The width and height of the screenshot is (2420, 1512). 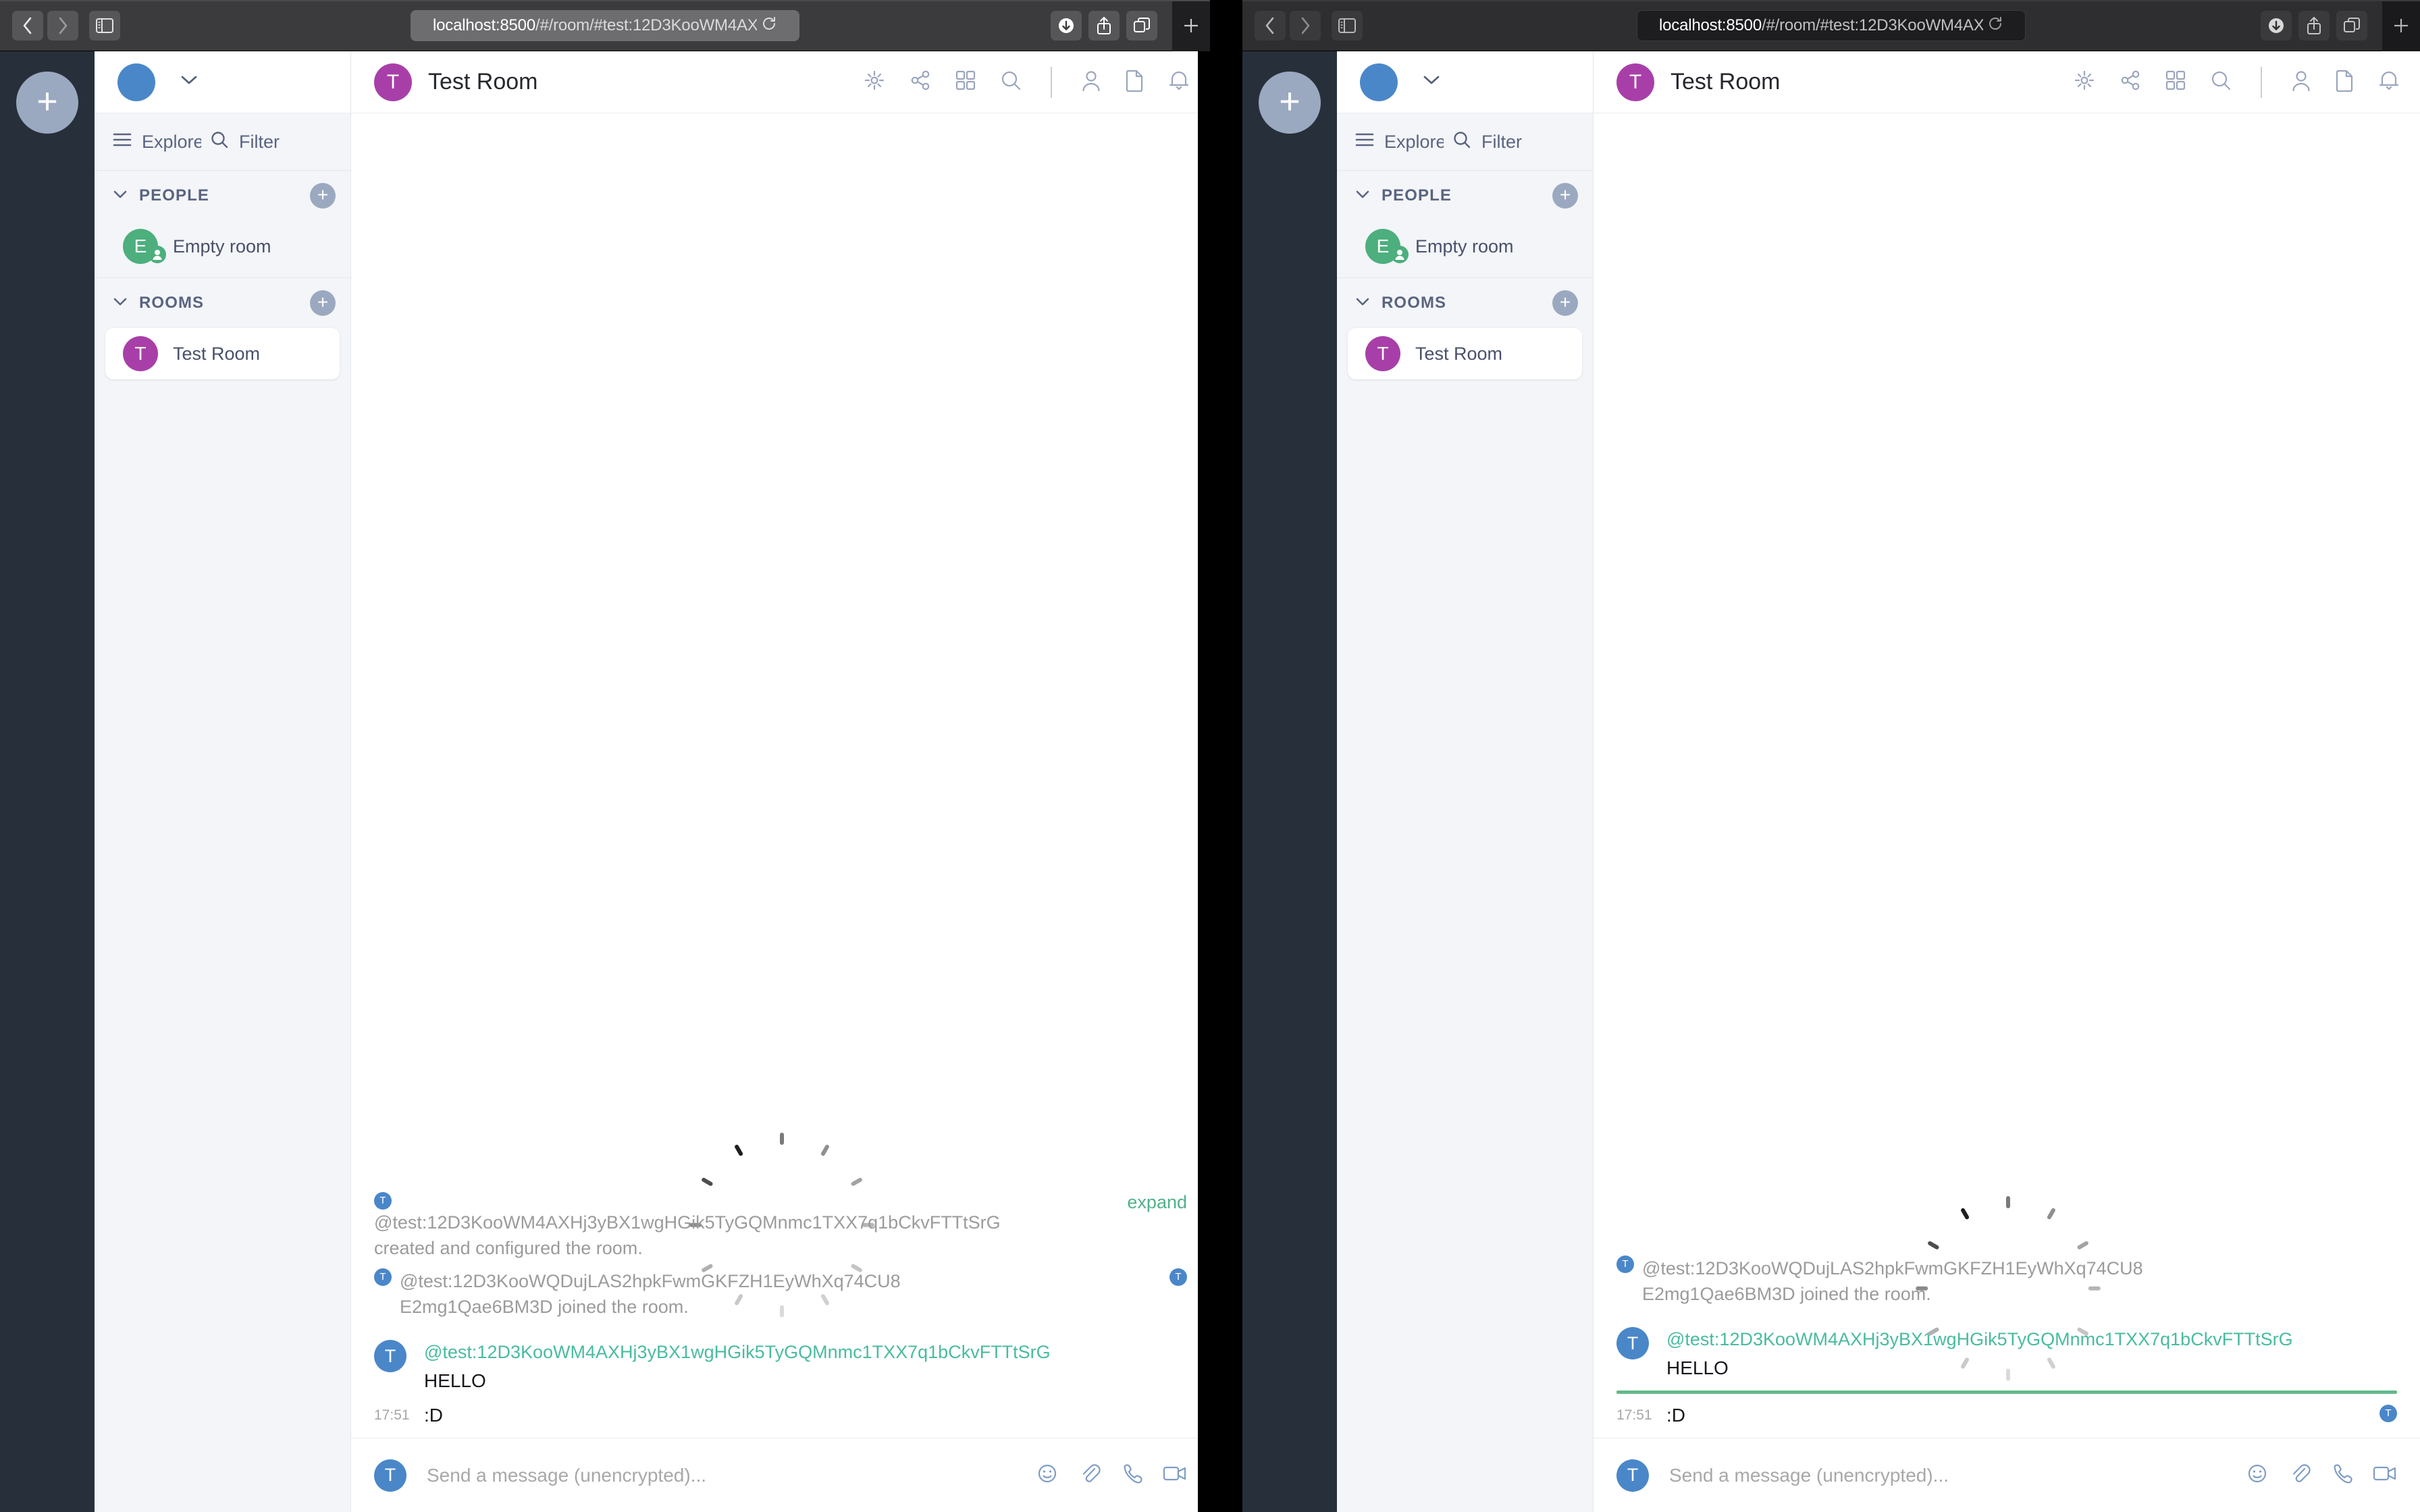 I want to click on room-avatar-initial: T, so click(x=1635, y=81).